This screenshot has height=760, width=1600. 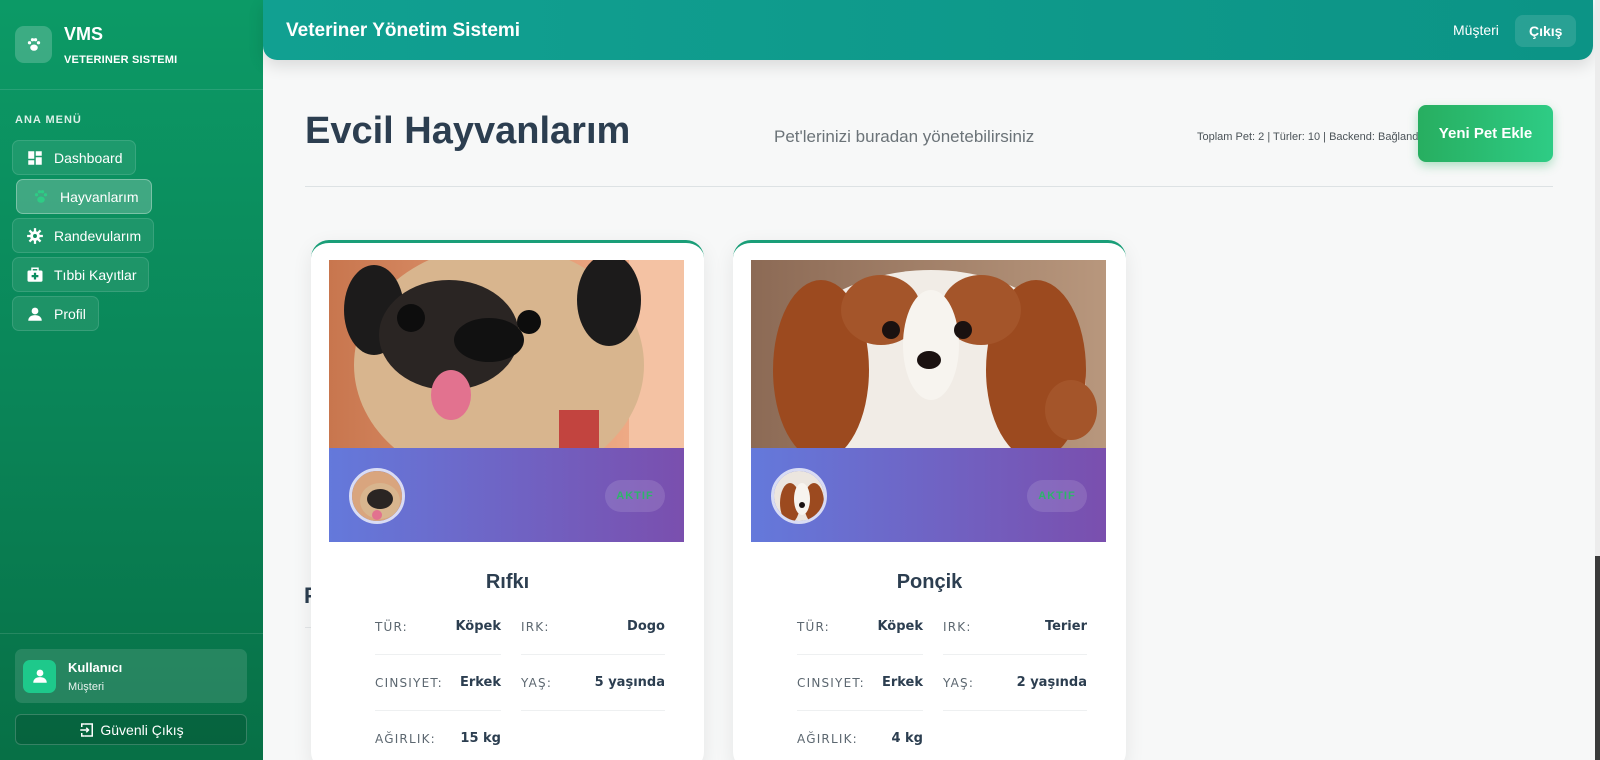 What do you see at coordinates (508, 683) in the screenshot?
I see `pet-info-row: CINSIYET: Erkek YAŞ: 5 yaşında` at bounding box center [508, 683].